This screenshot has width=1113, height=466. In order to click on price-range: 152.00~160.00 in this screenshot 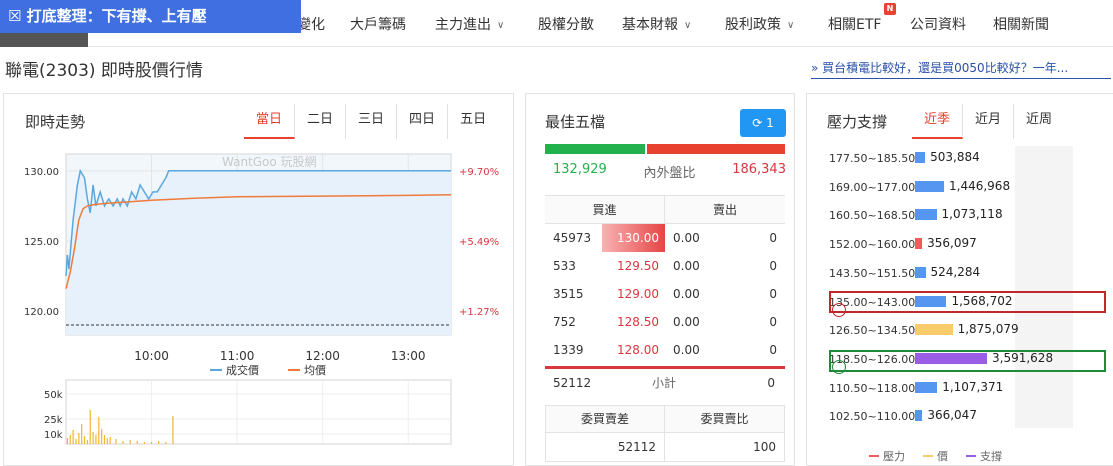, I will do `click(872, 245)`.